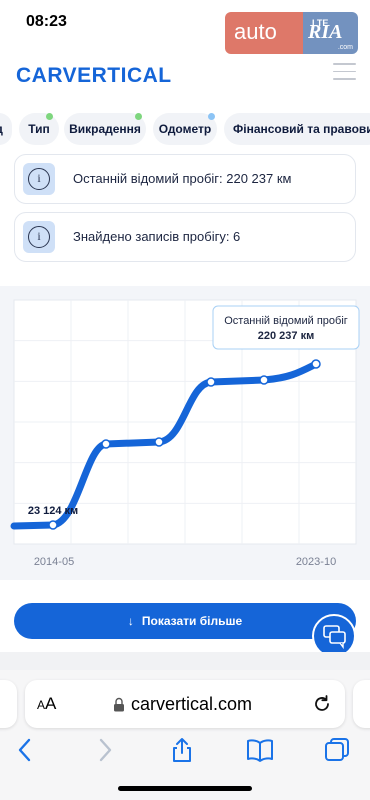 Image resolution: width=370 pixels, height=800 pixels. I want to click on info-card-records-found: i Знайдено записів пробігу: 6, so click(185, 237).